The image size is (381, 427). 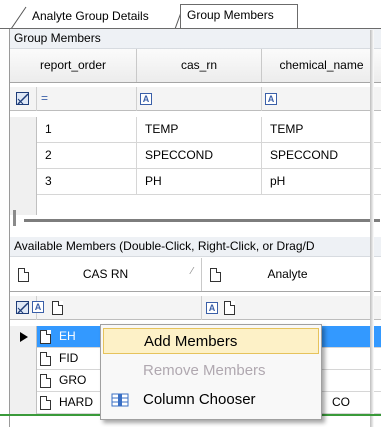 I want to click on table-row: 2 SPECCOND SPECCOND, so click(x=195, y=156).